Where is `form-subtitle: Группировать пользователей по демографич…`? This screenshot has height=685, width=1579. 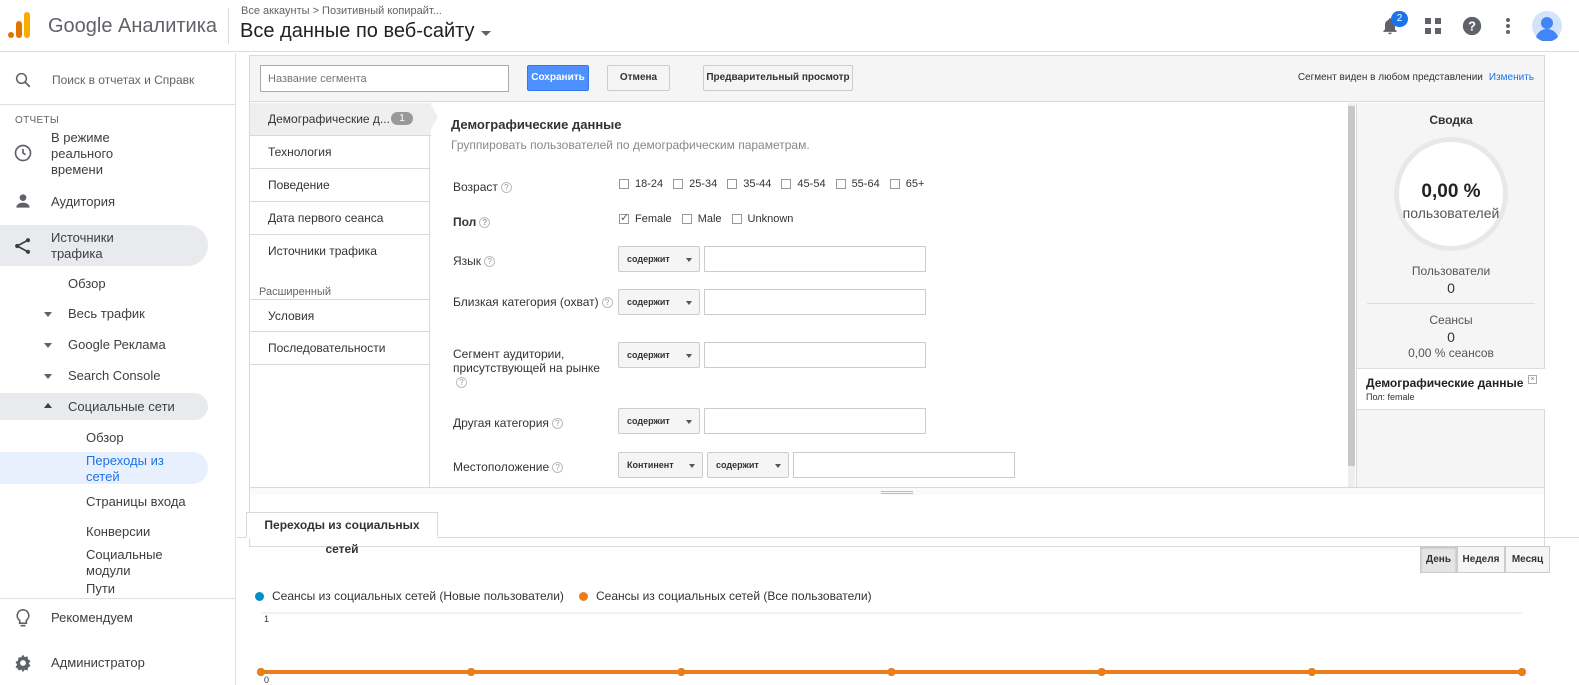
form-subtitle: Группировать пользователей по демографич… is located at coordinates (630, 145).